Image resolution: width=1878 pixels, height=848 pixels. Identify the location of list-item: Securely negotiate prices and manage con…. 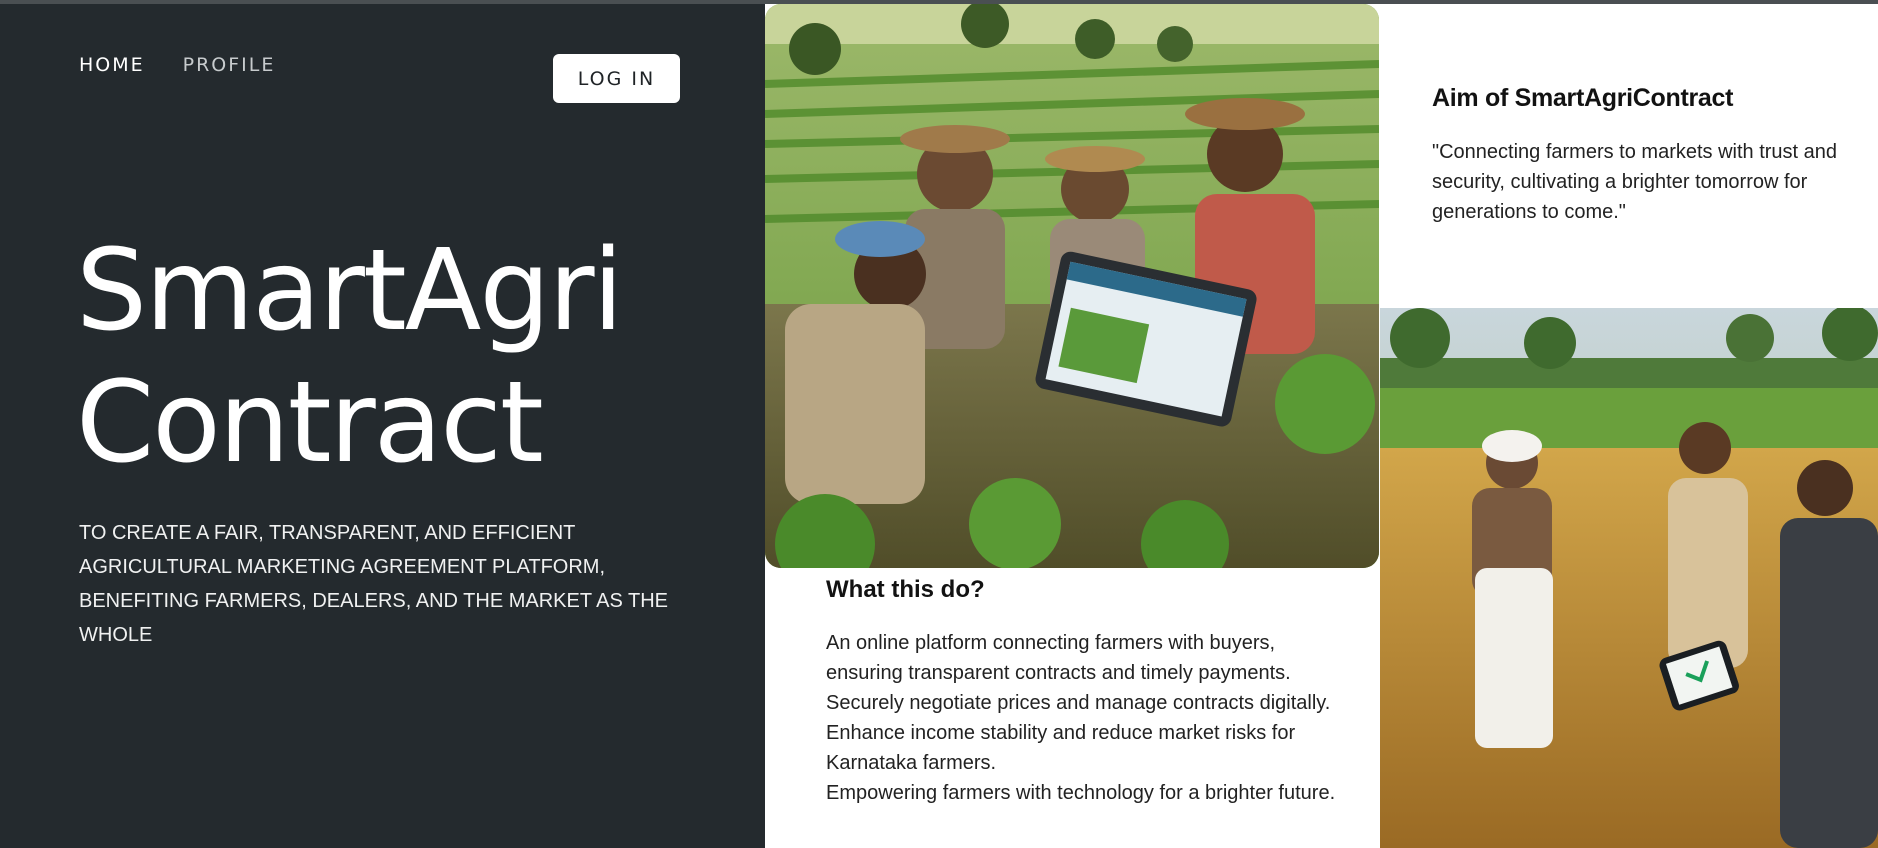
(1078, 703).